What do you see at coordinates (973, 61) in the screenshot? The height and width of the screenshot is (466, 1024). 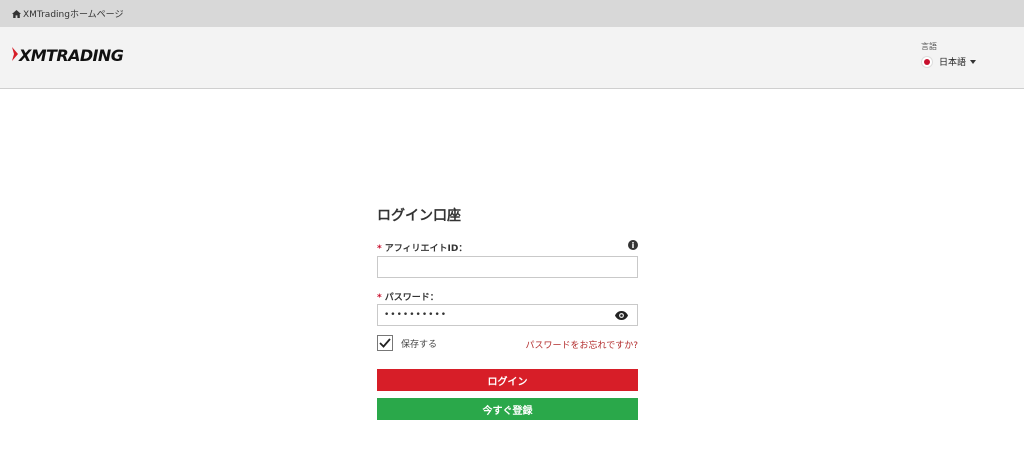 I see `chevron-down-icon` at bounding box center [973, 61].